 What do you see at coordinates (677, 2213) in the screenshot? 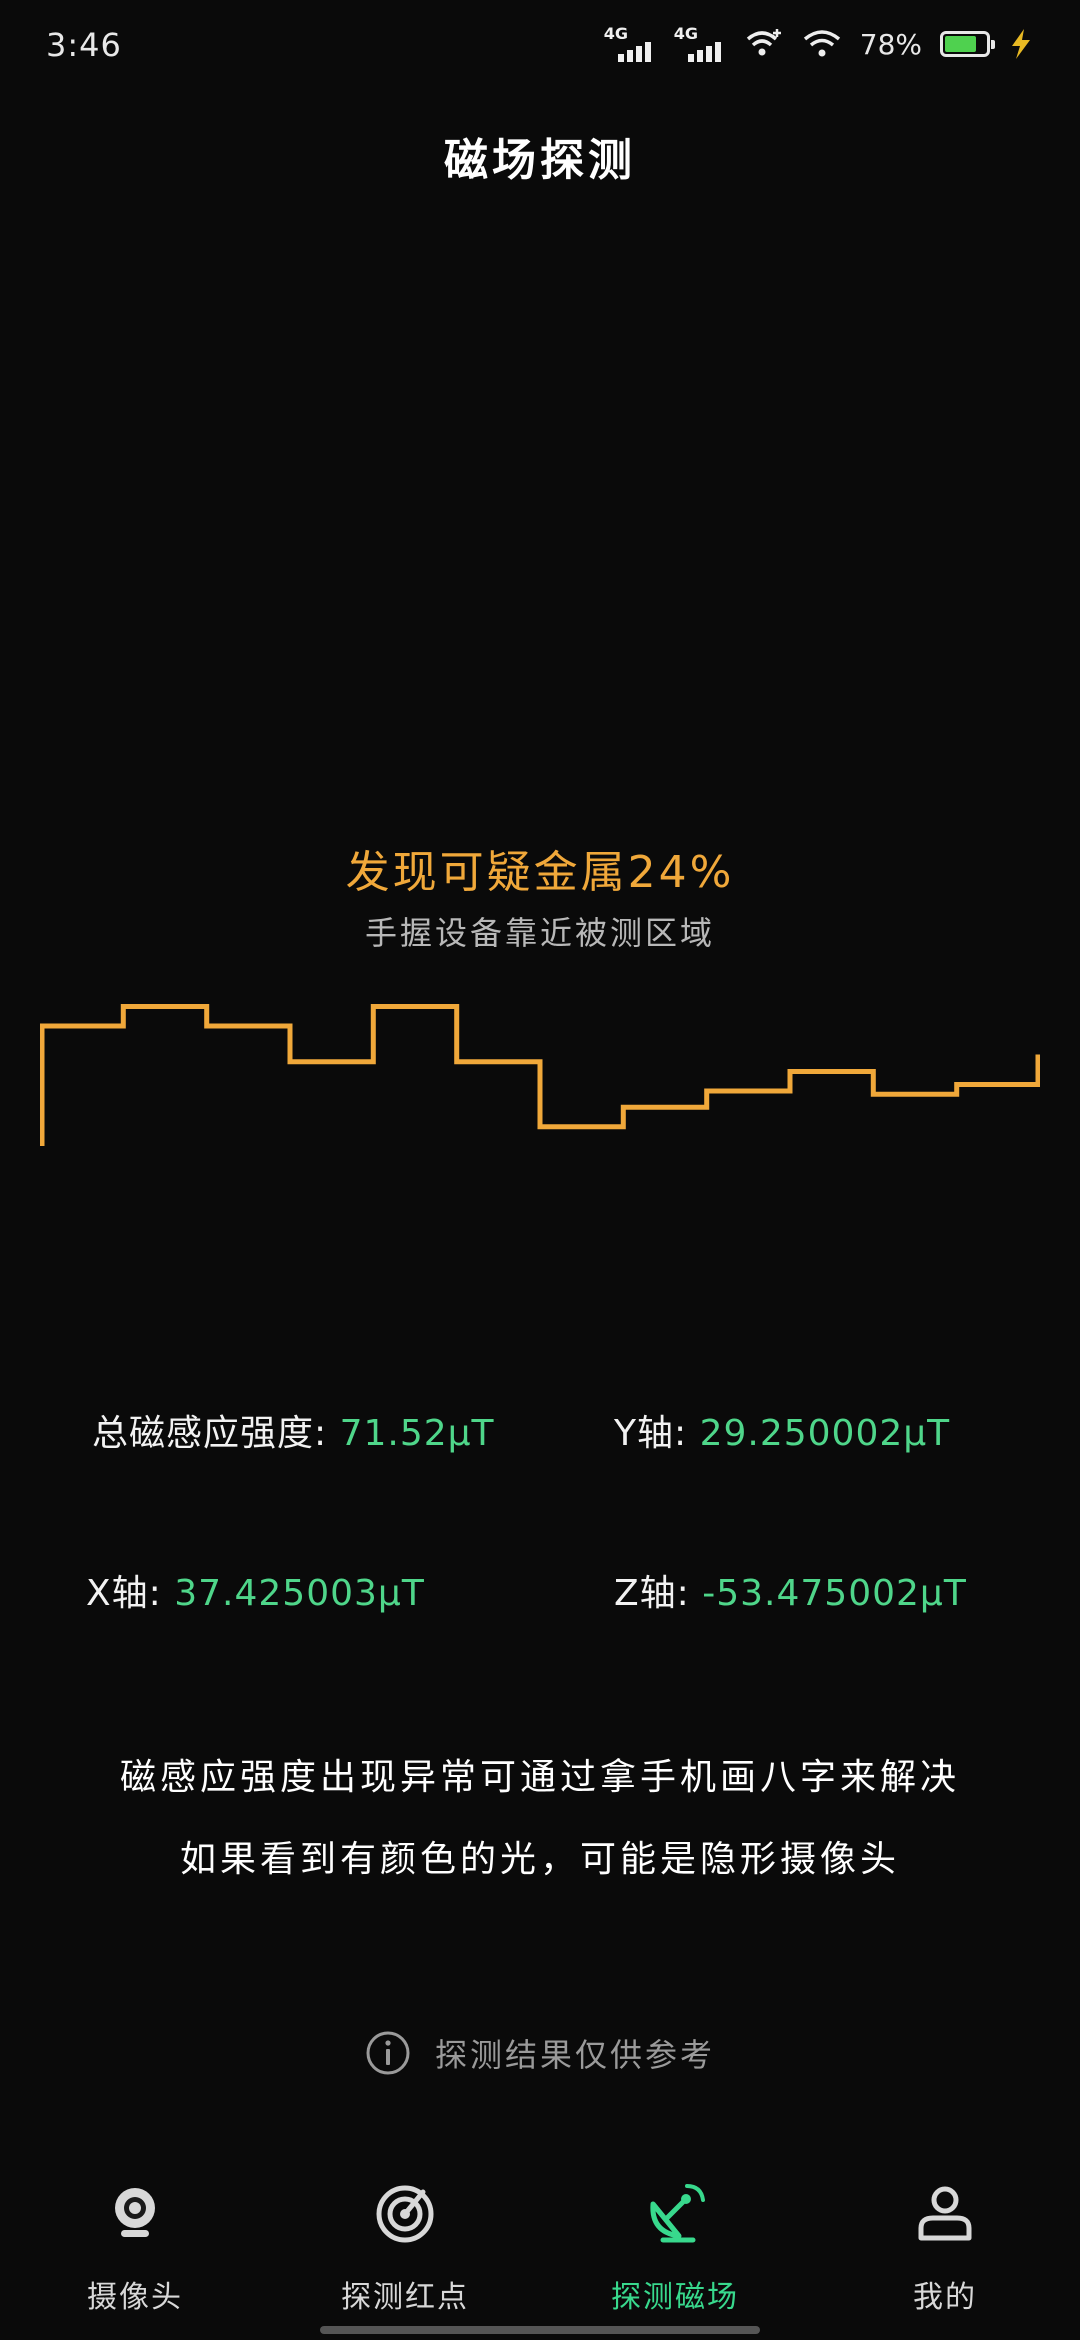
I see `magnet-satellite-icon` at bounding box center [677, 2213].